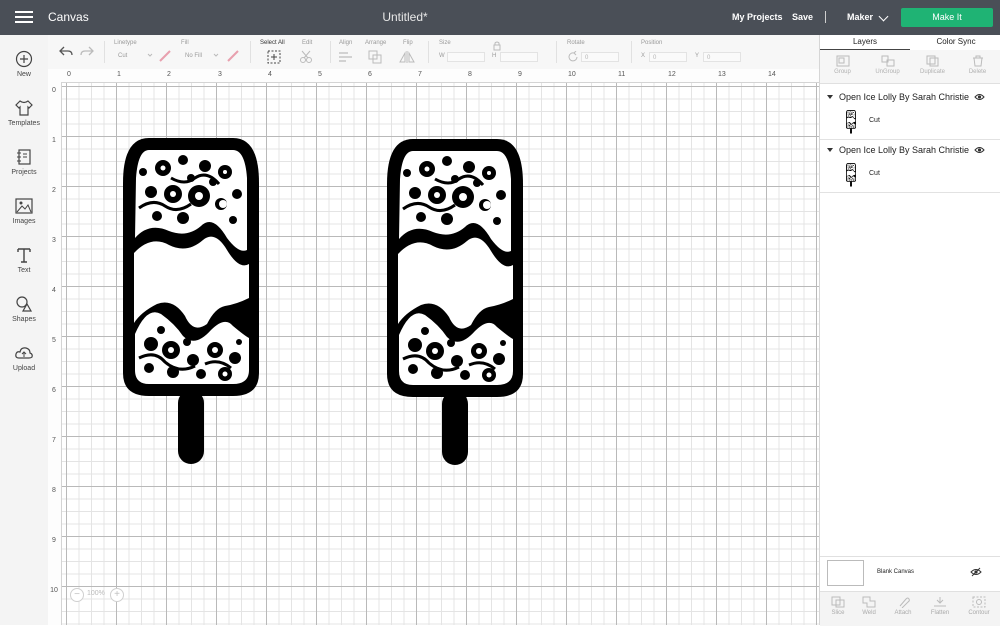 The image size is (1000, 626). Describe the element at coordinates (320, 74) in the screenshot. I see `ruler-top-label: 5` at that location.